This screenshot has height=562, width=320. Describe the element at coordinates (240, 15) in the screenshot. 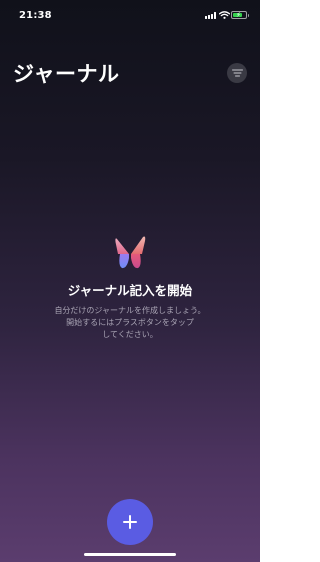

I see `battery-charging-icon: ⚡` at that location.